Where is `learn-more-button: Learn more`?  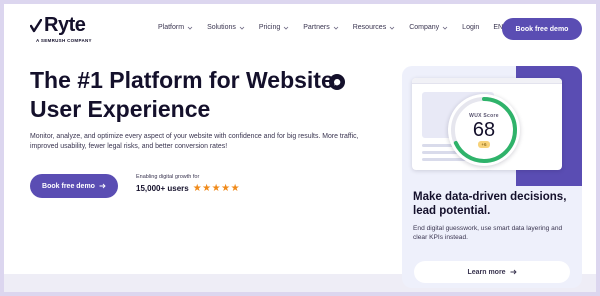
learn-more-button: Learn more is located at coordinates (492, 272).